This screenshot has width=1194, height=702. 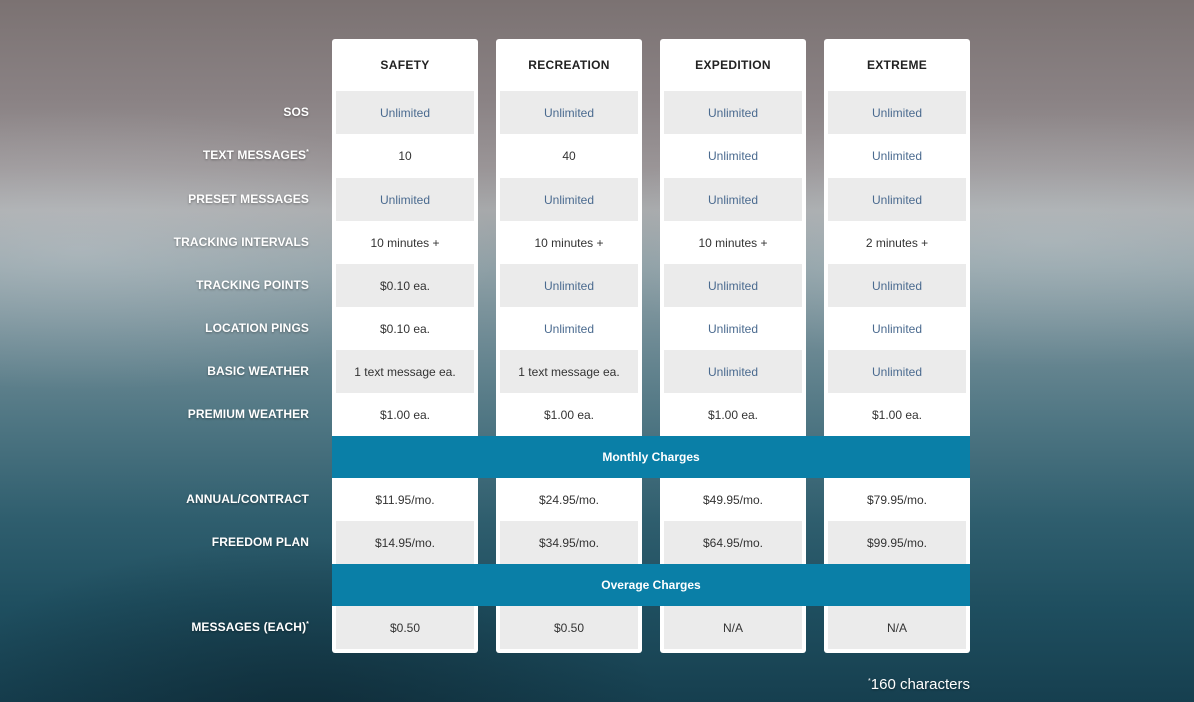 I want to click on row-label-freedom-plan: FREEDOM PLAN, so click(x=219, y=542).